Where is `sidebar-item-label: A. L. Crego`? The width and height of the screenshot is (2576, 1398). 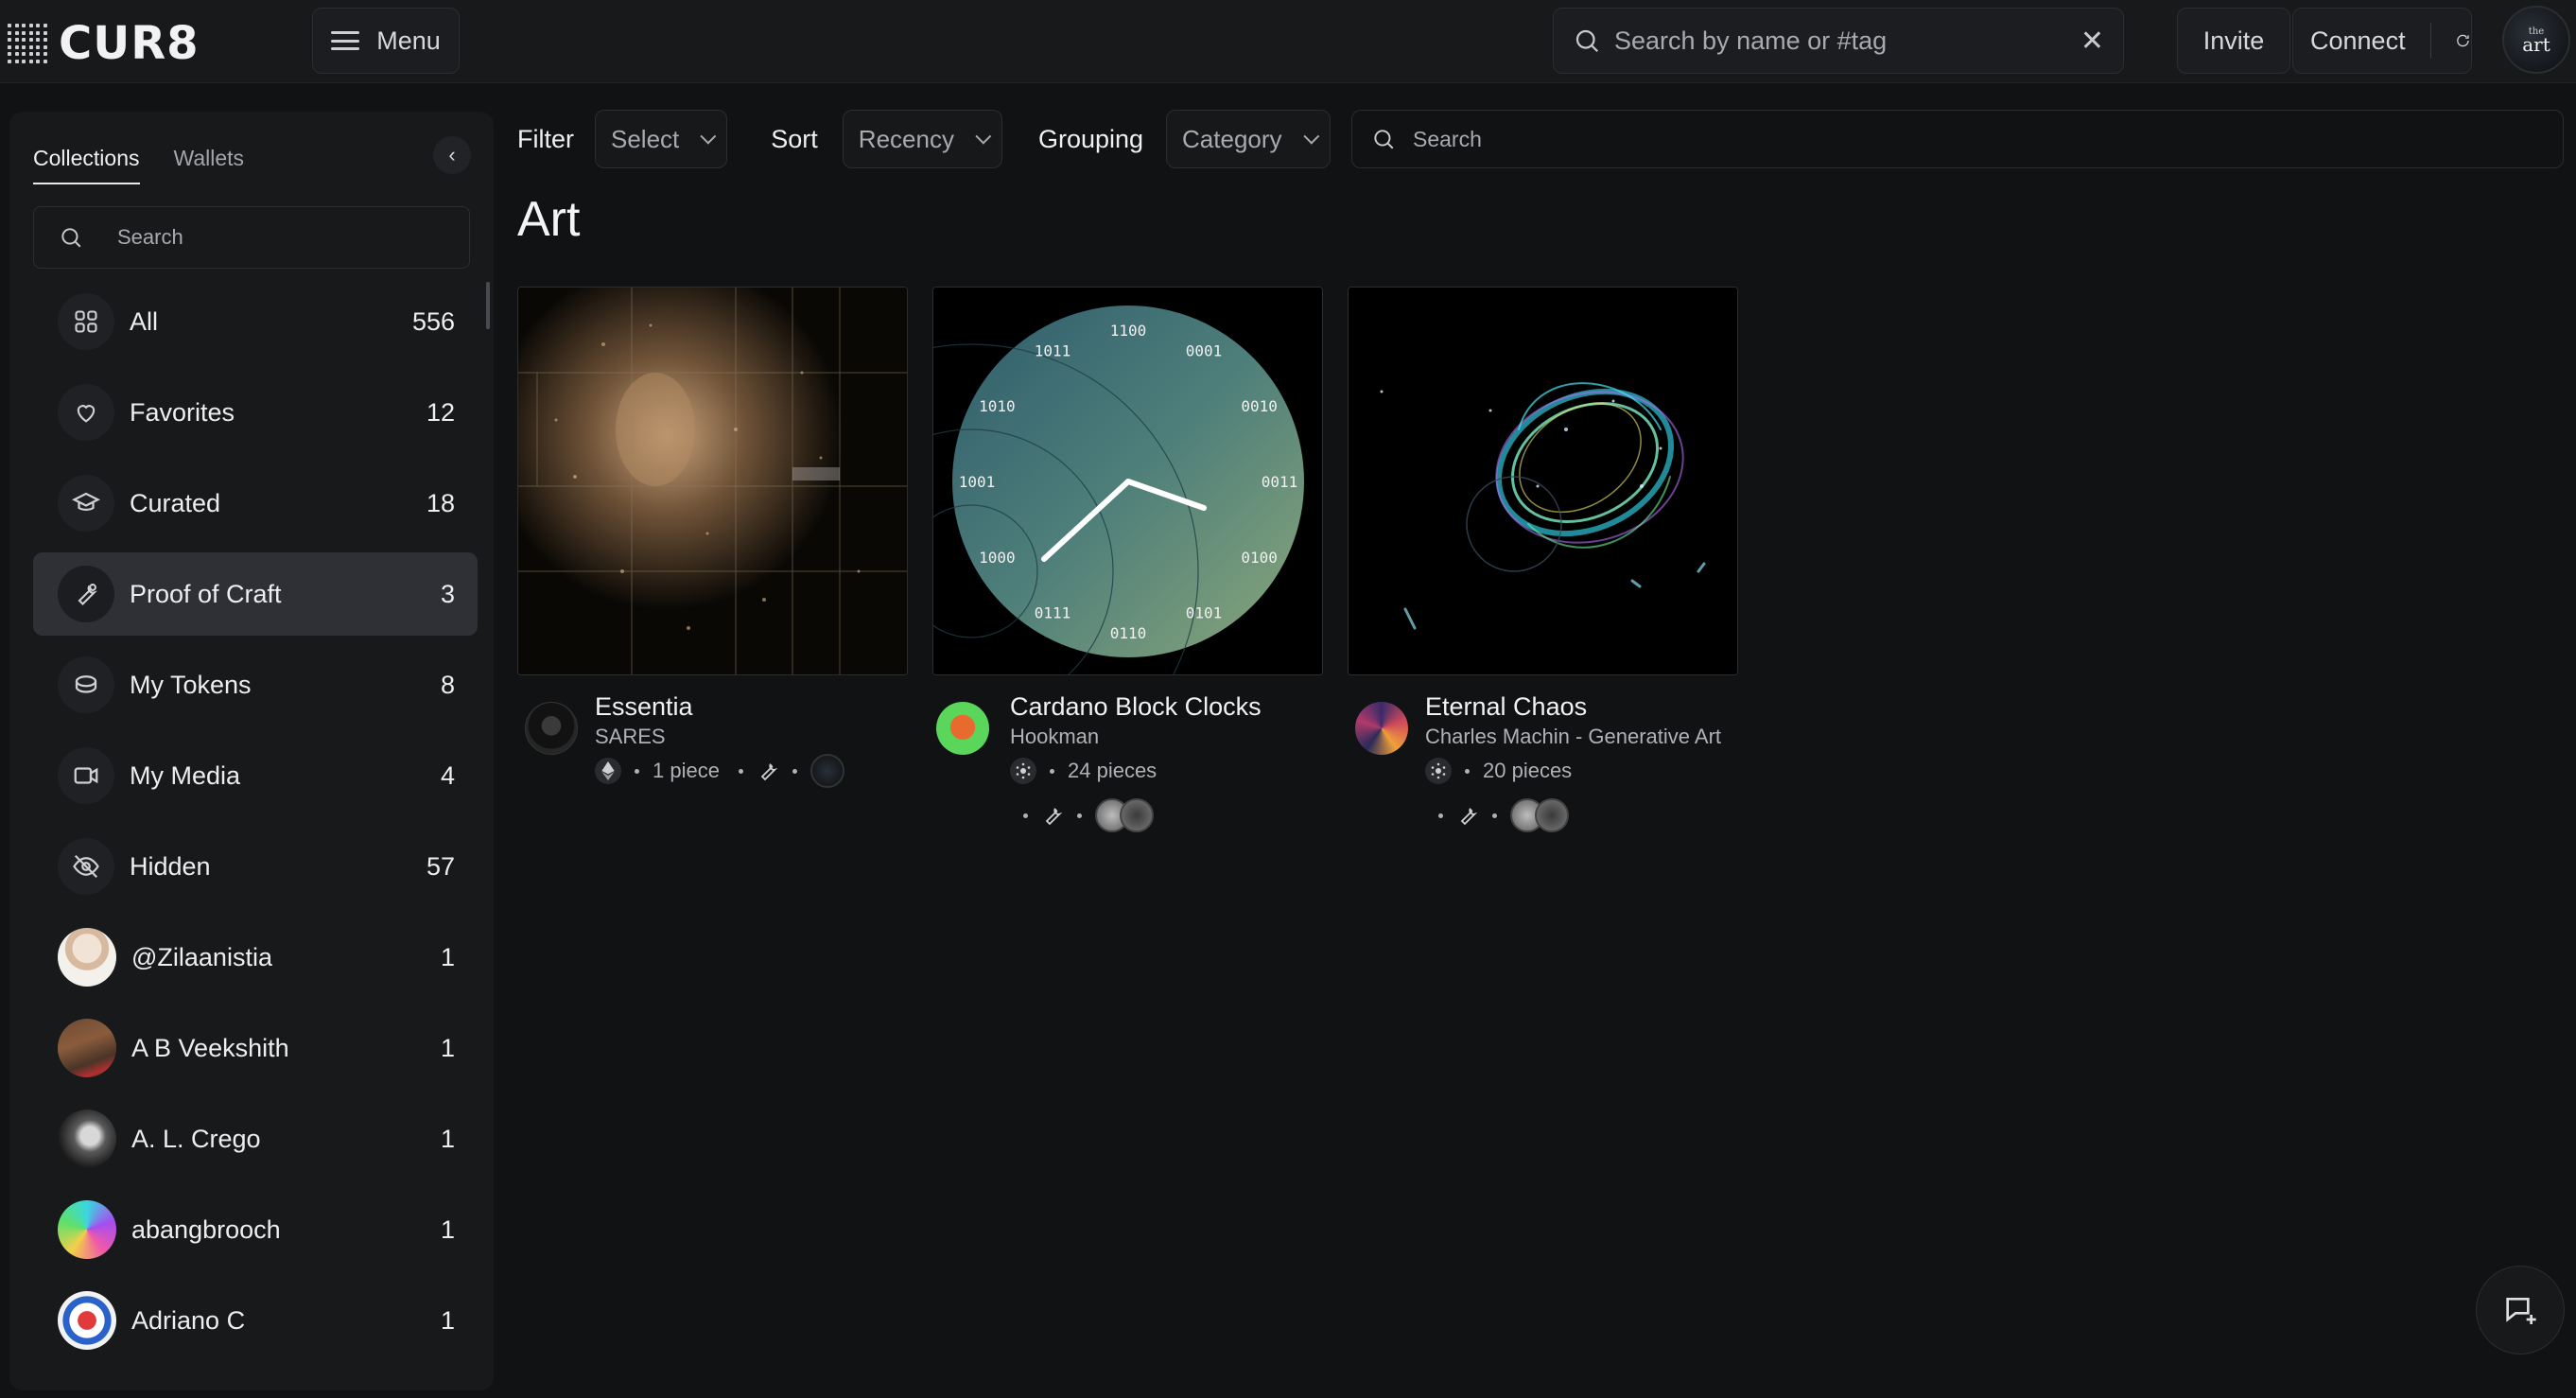
sidebar-item-label: A. L. Crego is located at coordinates (196, 1138).